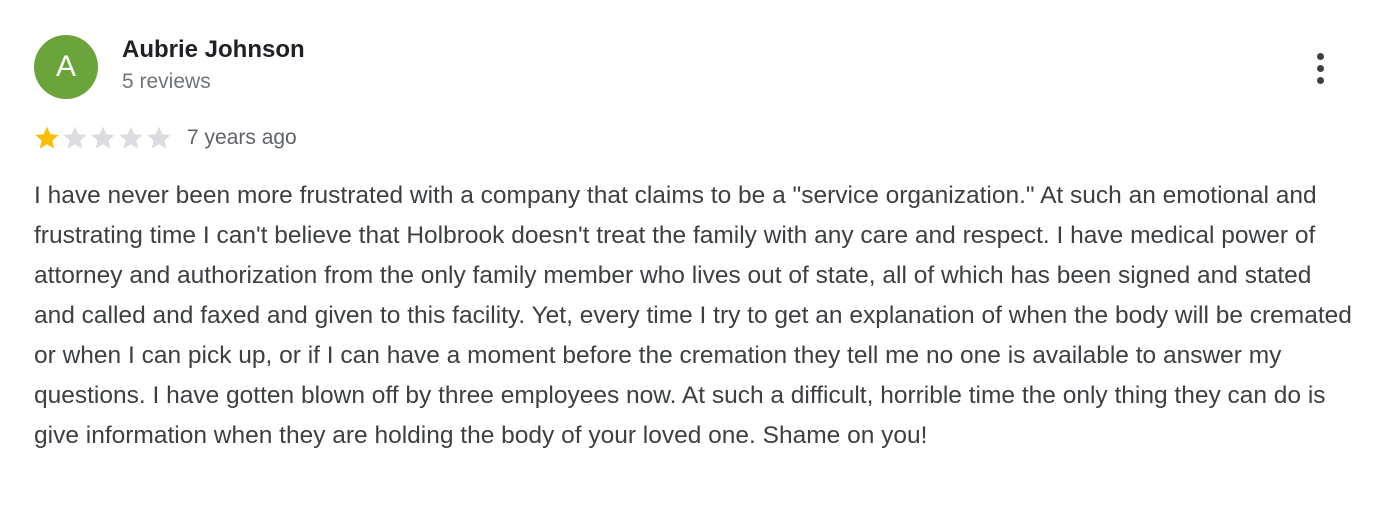 This screenshot has height=524, width=1392. What do you see at coordinates (213, 50) in the screenshot?
I see `author-name: Aubrie Johnson` at bounding box center [213, 50].